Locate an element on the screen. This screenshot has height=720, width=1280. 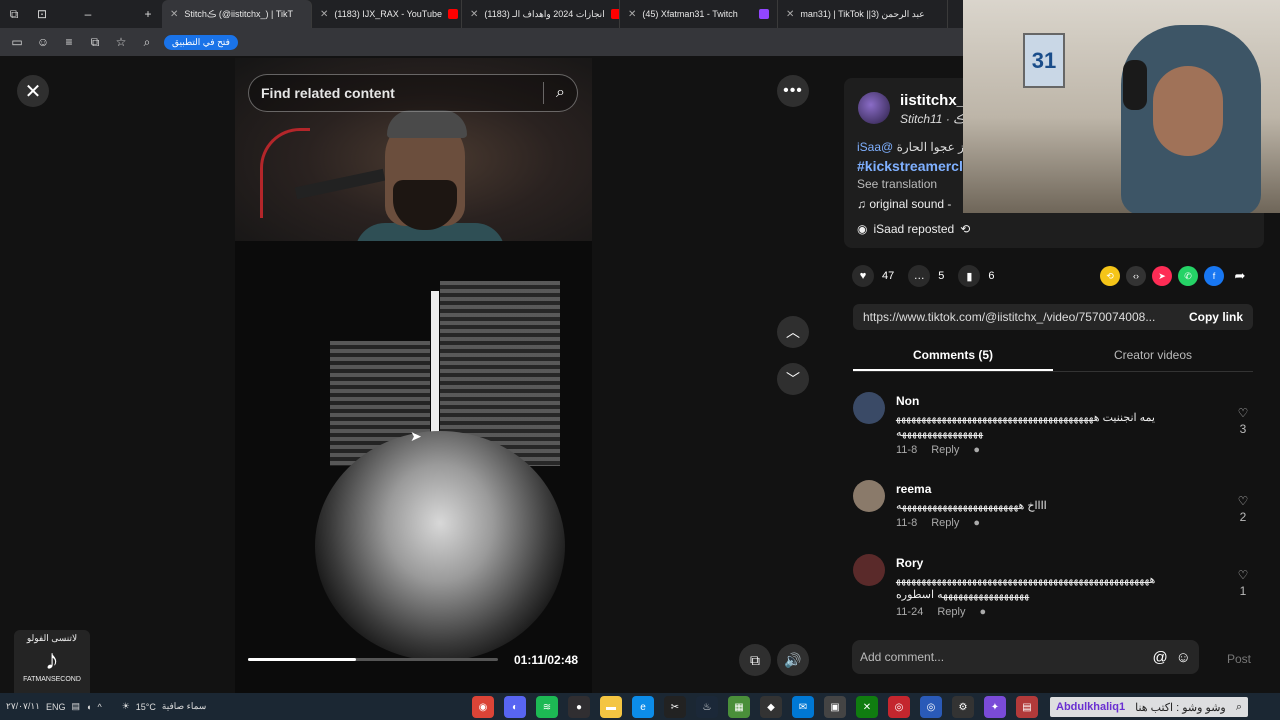
sound-link: ♫ original sound - is located at coordinates (904, 204).